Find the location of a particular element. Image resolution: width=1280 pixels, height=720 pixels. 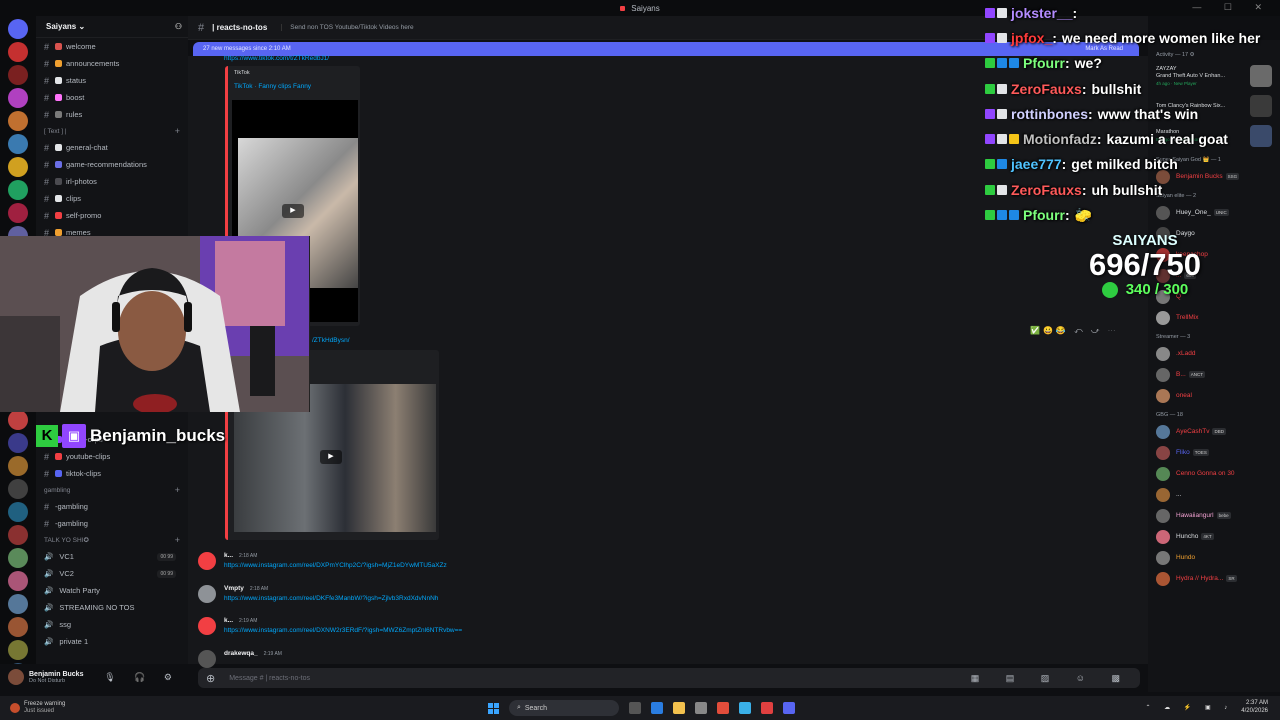

composer-placeholder: Message # | reacts-no-tos is located at coordinates (269, 678).